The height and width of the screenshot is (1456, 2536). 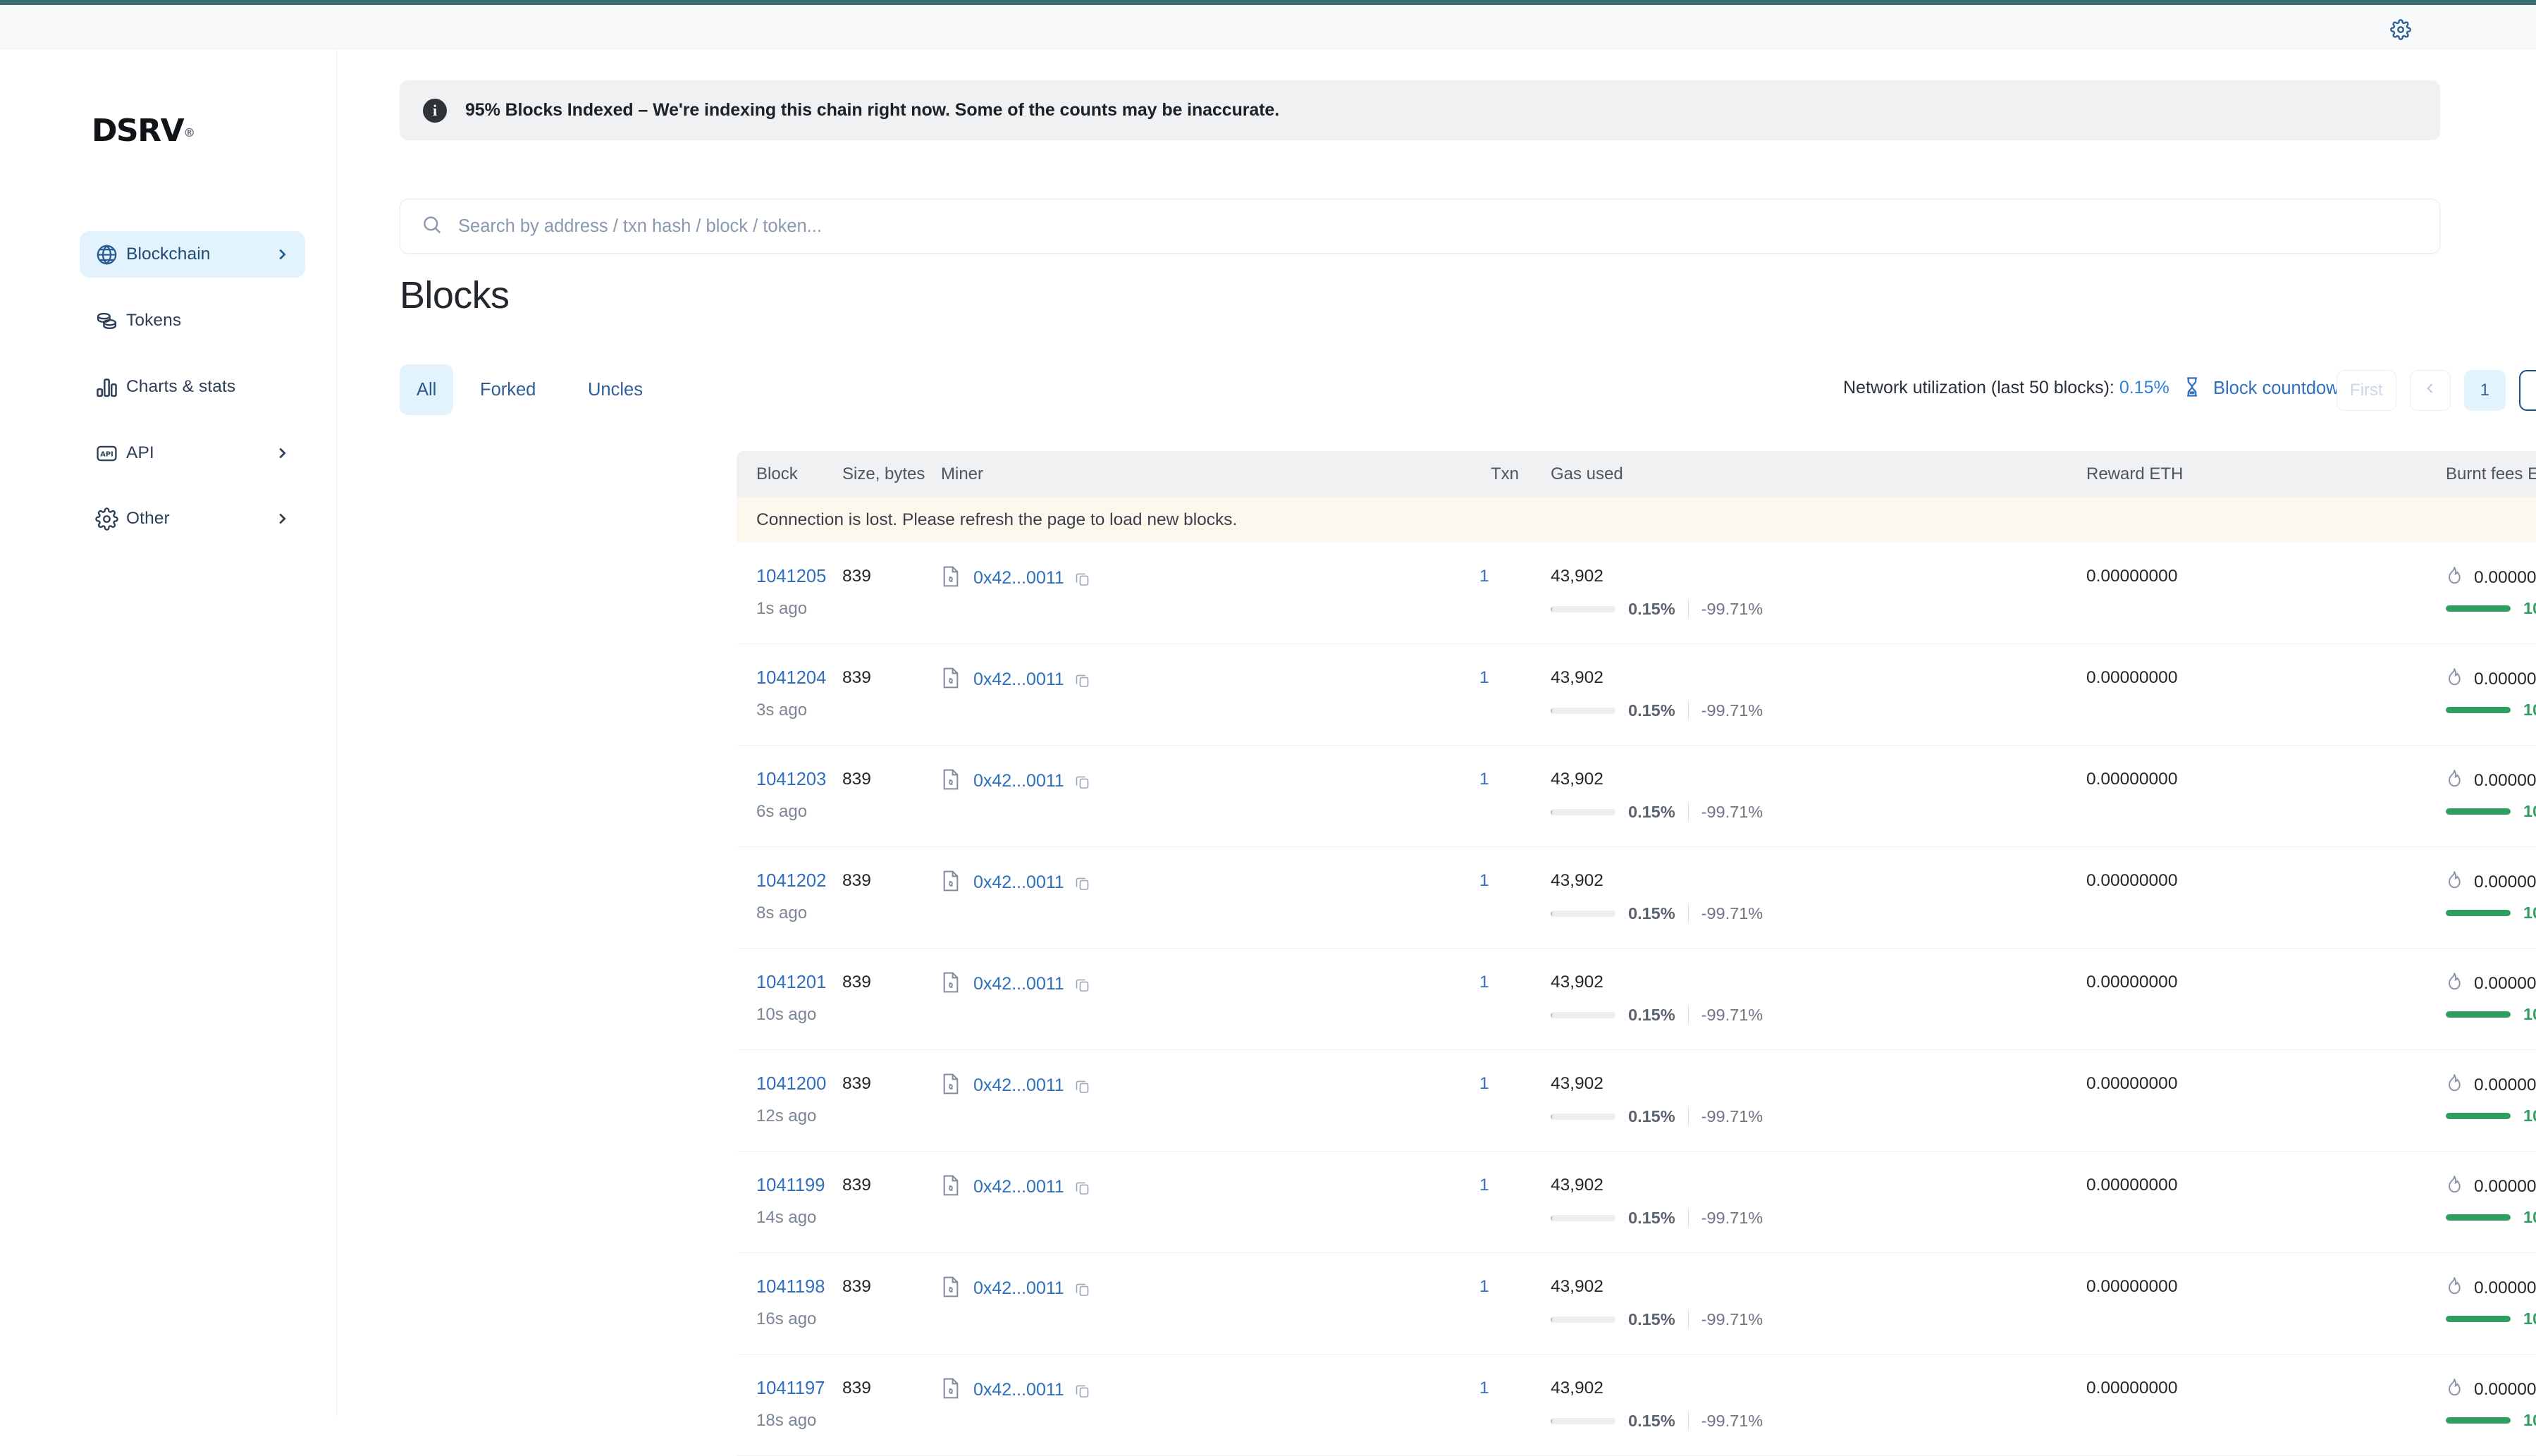 What do you see at coordinates (2367, 390) in the screenshot?
I see `pagination-first-button: First` at bounding box center [2367, 390].